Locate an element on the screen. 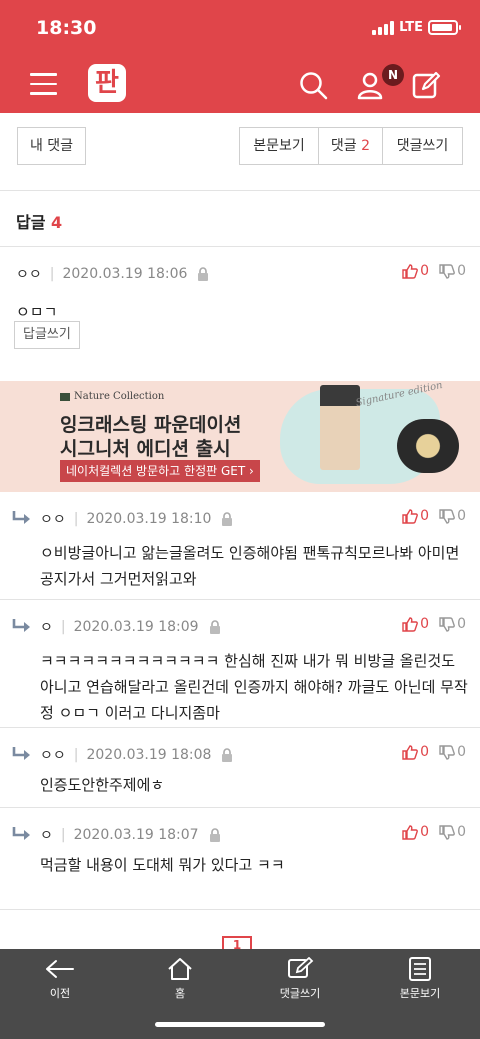  logo: 판 is located at coordinates (107, 83).